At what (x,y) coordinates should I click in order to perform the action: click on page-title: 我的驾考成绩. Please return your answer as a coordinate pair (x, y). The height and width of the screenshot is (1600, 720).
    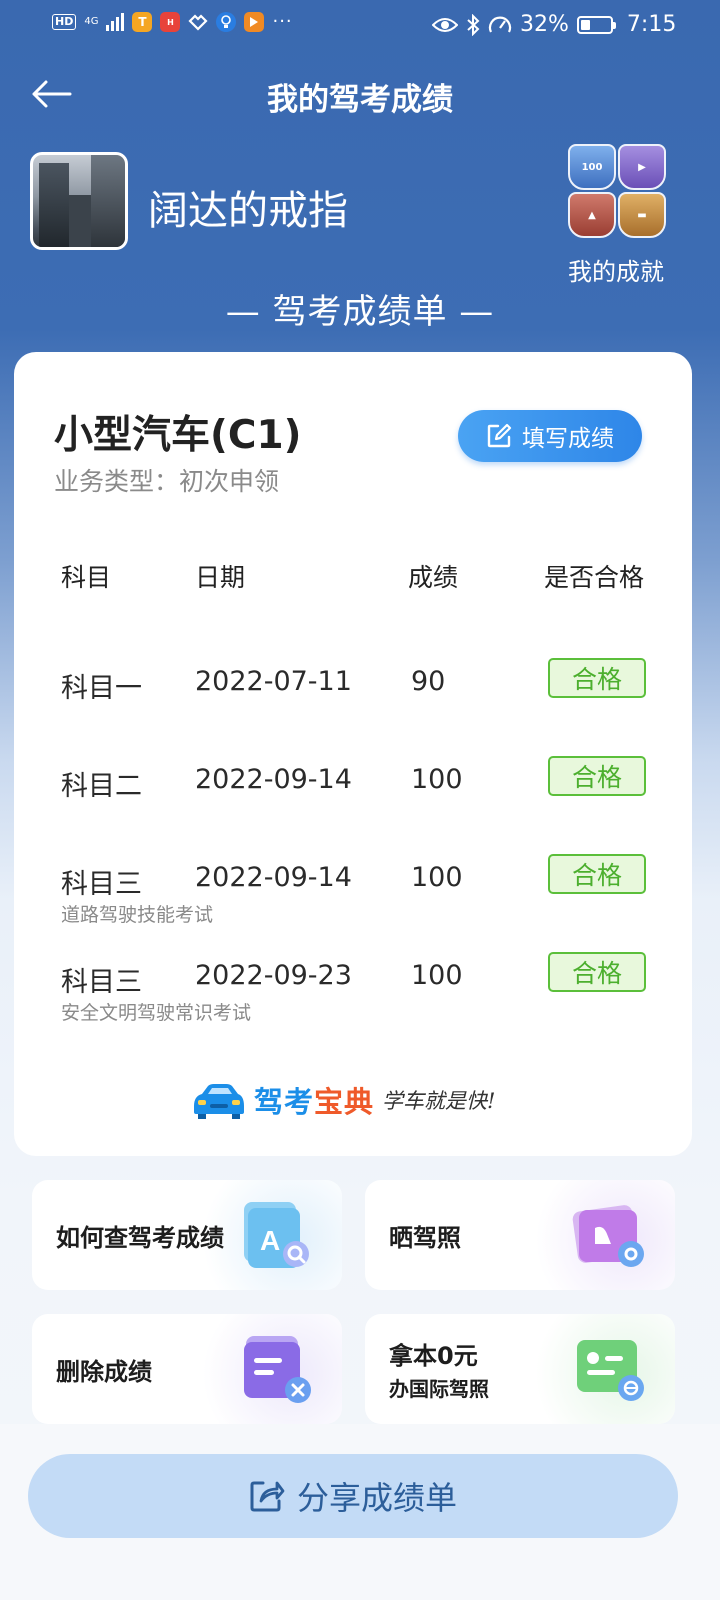
    Looking at the image, I should click on (360, 100).